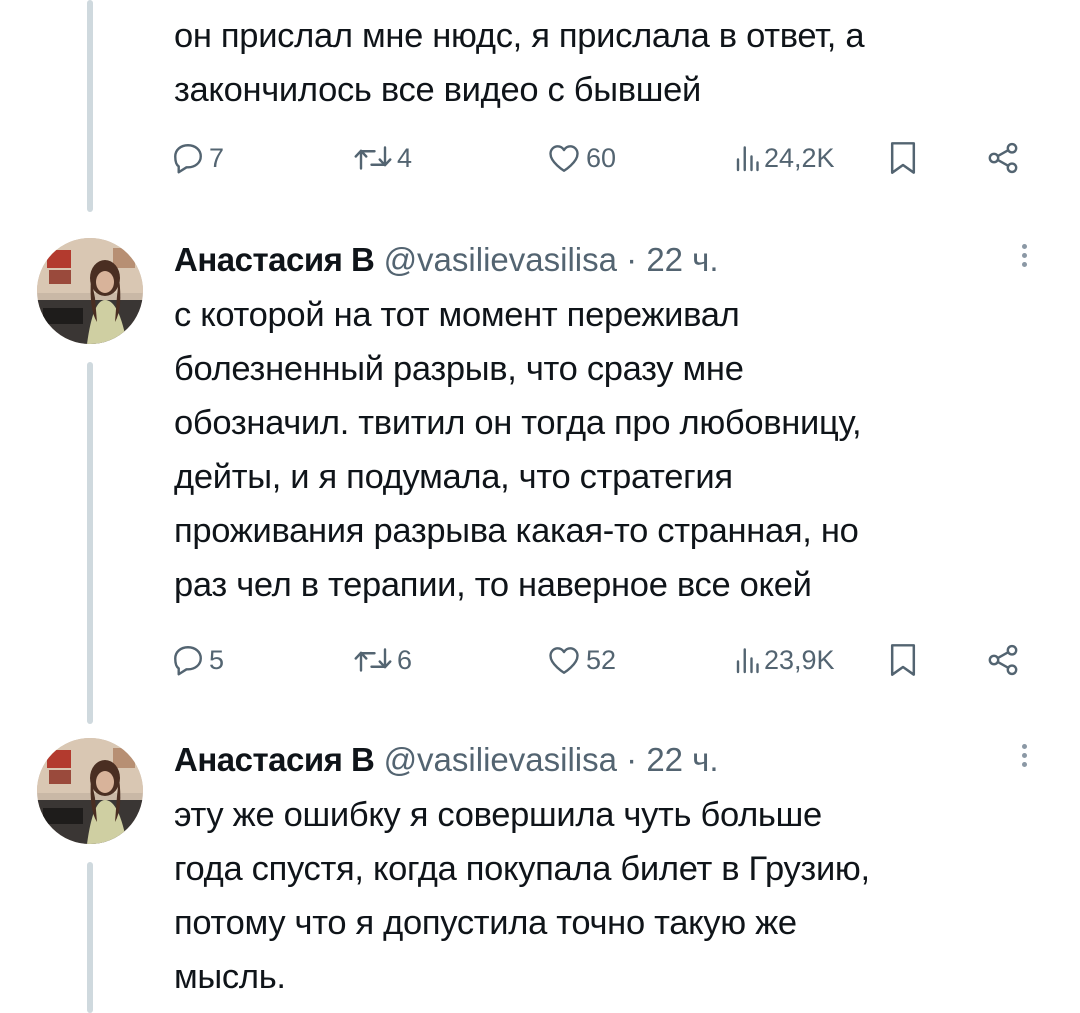 This screenshot has width=1080, height=1013. I want to click on reply-button: 5, so click(197, 660).